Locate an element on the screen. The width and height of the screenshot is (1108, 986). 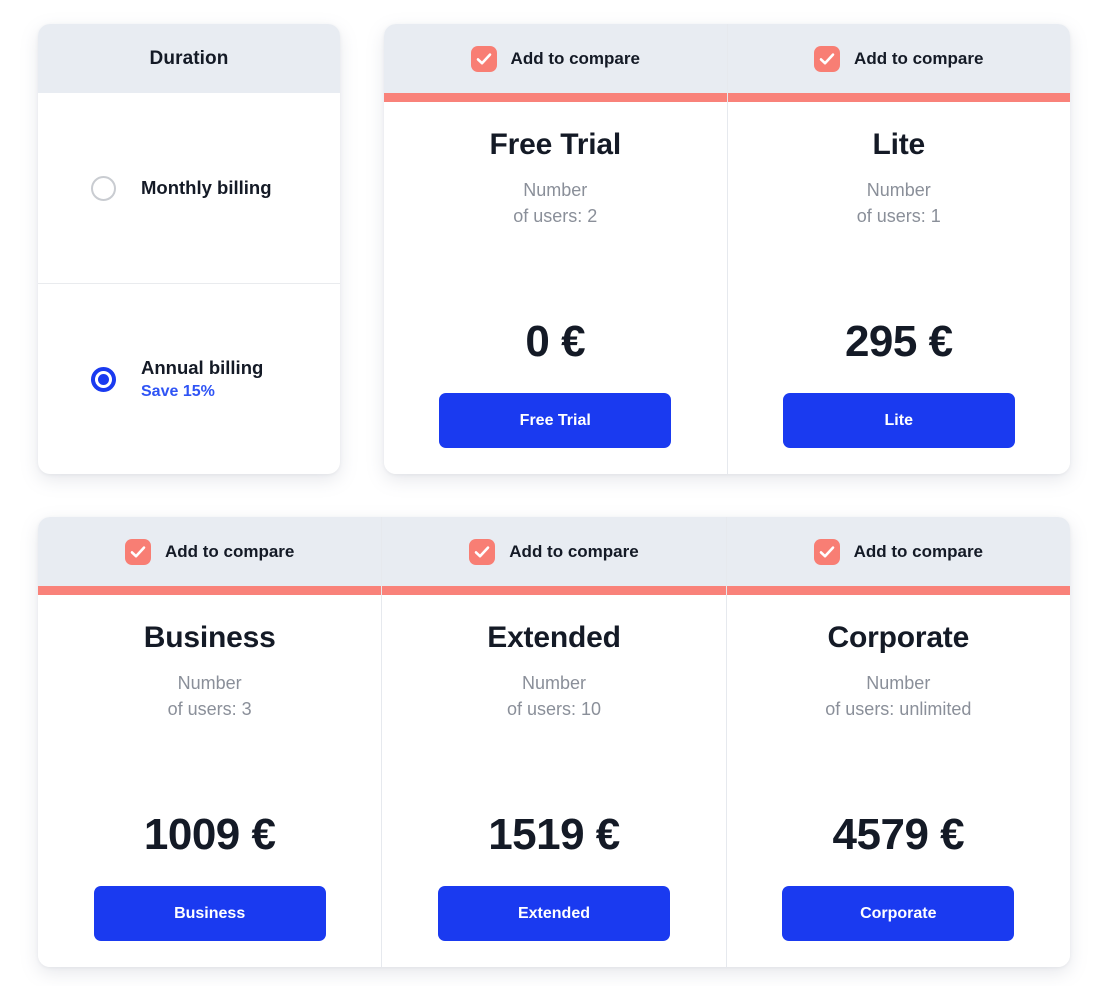
plan-price: 0 € is located at coordinates (555, 341).